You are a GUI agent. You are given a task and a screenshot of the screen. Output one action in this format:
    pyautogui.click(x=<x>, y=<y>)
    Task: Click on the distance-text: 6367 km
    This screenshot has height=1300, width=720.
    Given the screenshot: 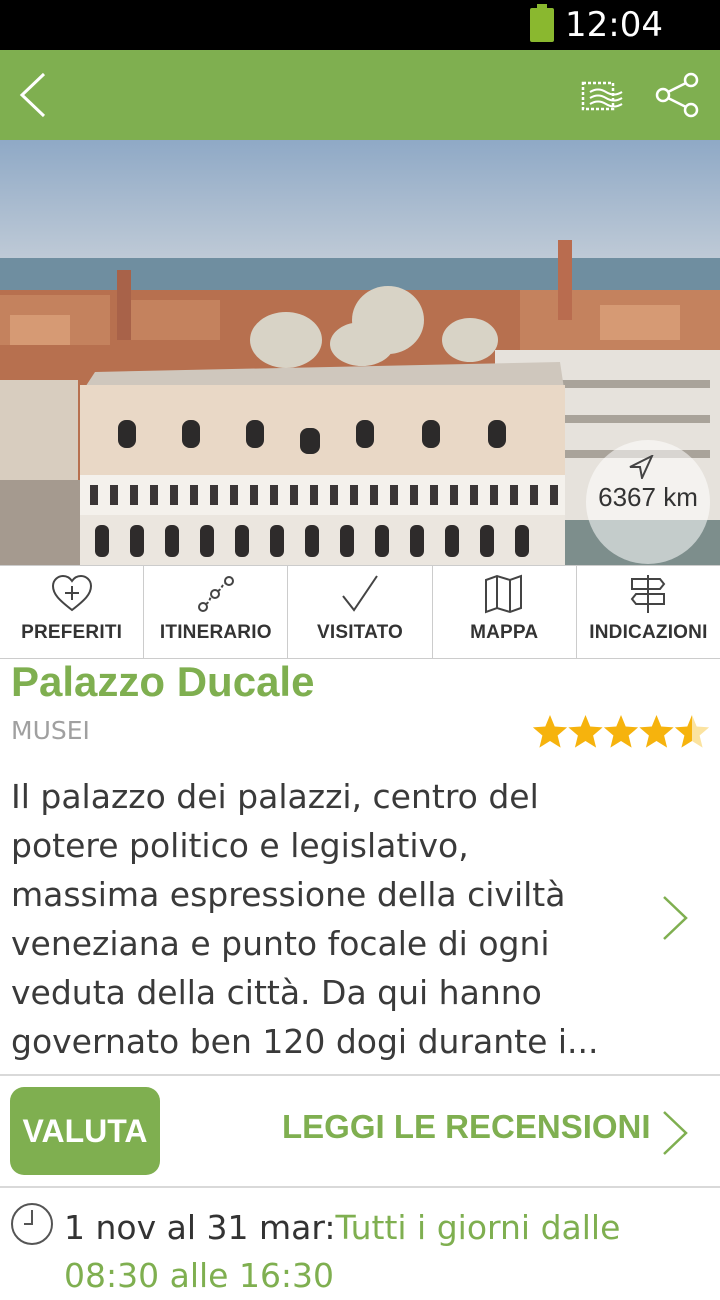 What is the action you would take?
    pyautogui.click(x=648, y=497)
    